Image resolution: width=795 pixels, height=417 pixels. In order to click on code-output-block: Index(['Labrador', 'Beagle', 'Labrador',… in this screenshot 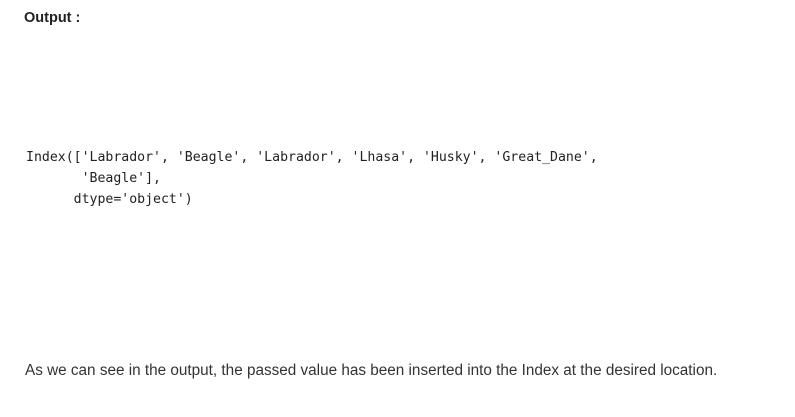, I will do `click(312, 178)`.